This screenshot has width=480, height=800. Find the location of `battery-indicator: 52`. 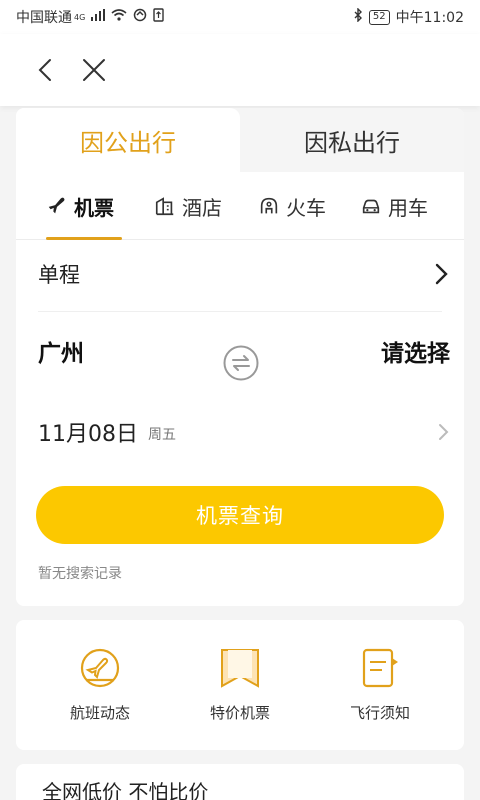

battery-indicator: 52 is located at coordinates (379, 17).